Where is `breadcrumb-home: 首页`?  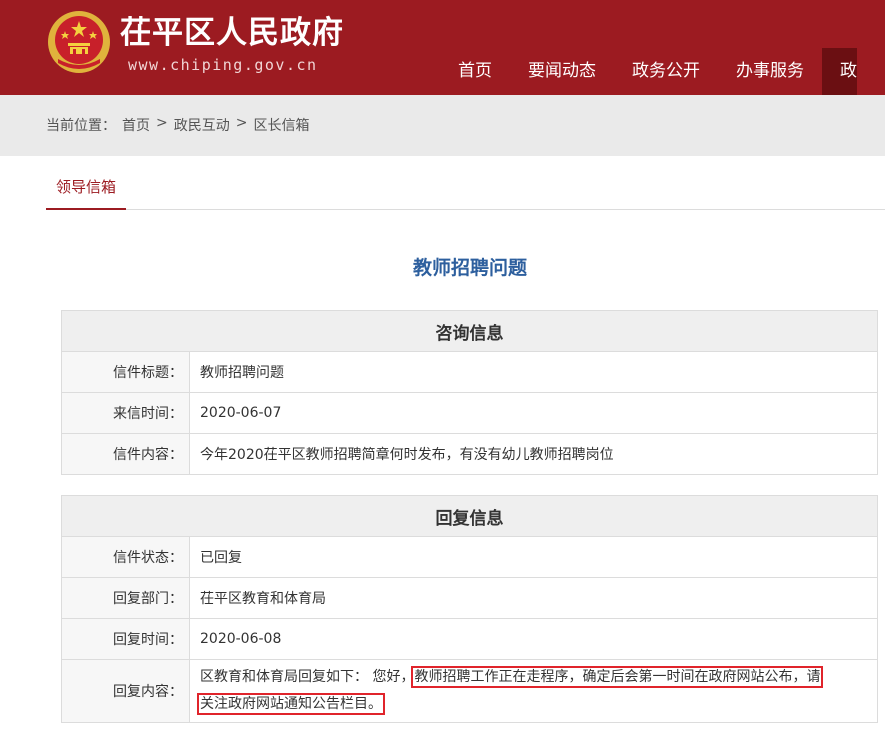 breadcrumb-home: 首页 is located at coordinates (136, 125).